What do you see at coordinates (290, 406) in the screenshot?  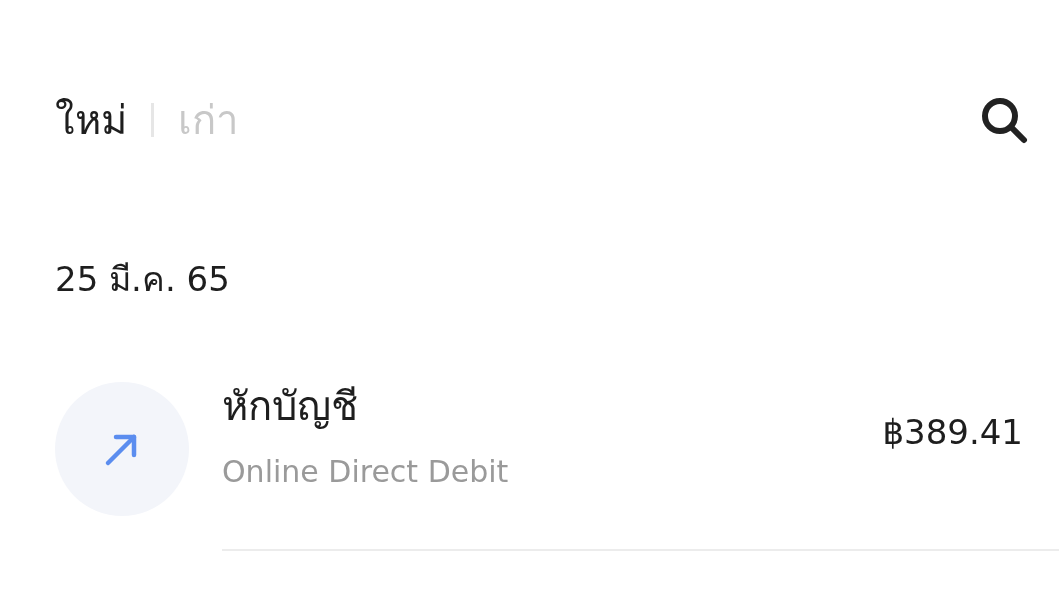 I see `transaction-title: หักบัญชี` at bounding box center [290, 406].